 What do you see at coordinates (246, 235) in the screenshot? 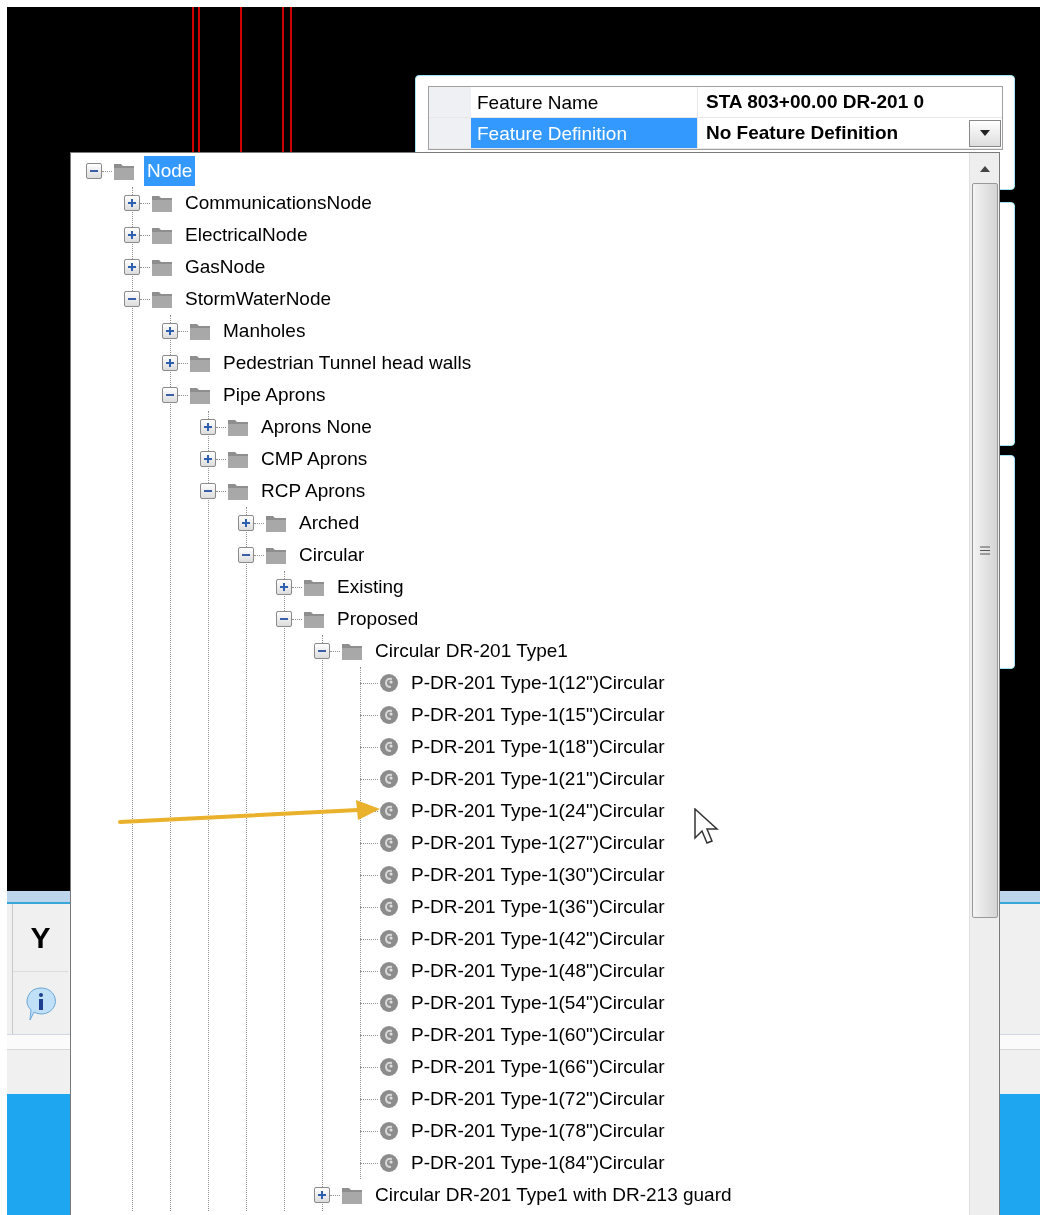
I see `tree-item: ElectricalNode` at bounding box center [246, 235].